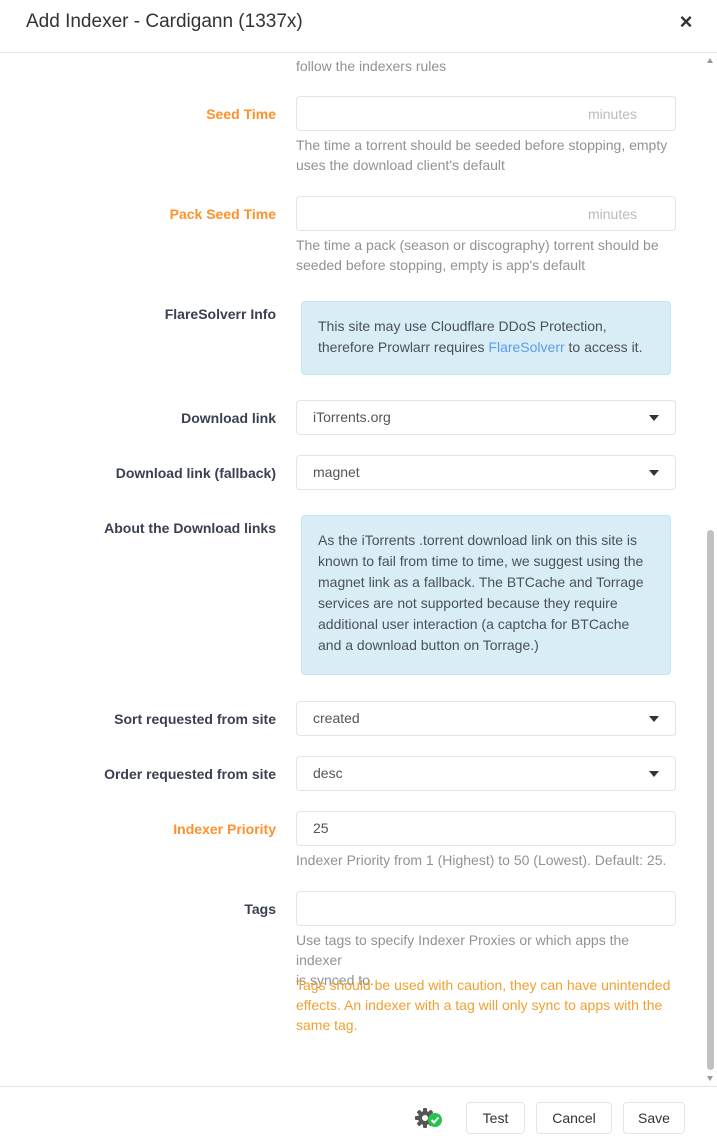 The image size is (717, 1144). I want to click on advanced-settings-toggle, so click(429, 1118).